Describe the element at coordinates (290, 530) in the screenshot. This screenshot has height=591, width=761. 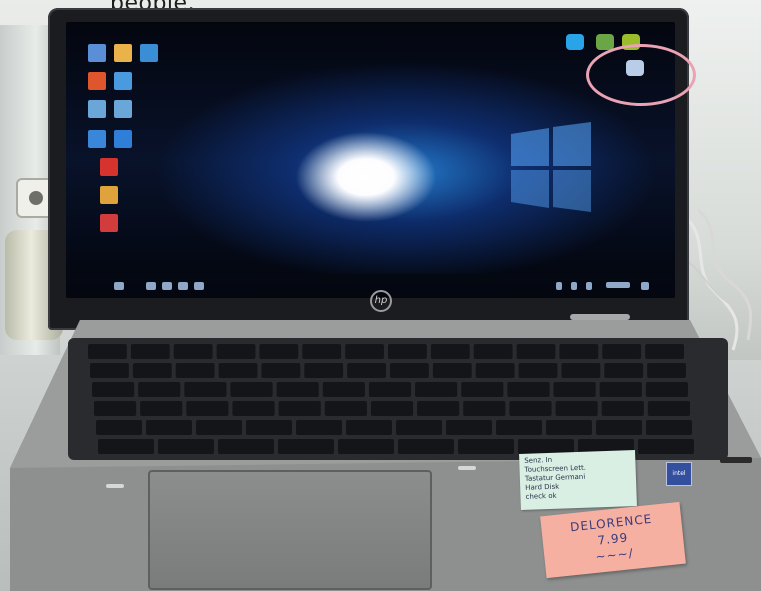
I see `touchpad` at that location.